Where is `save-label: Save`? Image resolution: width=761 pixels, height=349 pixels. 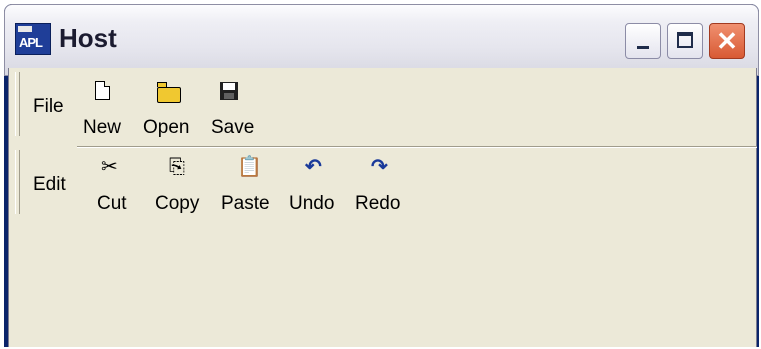
save-label: Save is located at coordinates (233, 127).